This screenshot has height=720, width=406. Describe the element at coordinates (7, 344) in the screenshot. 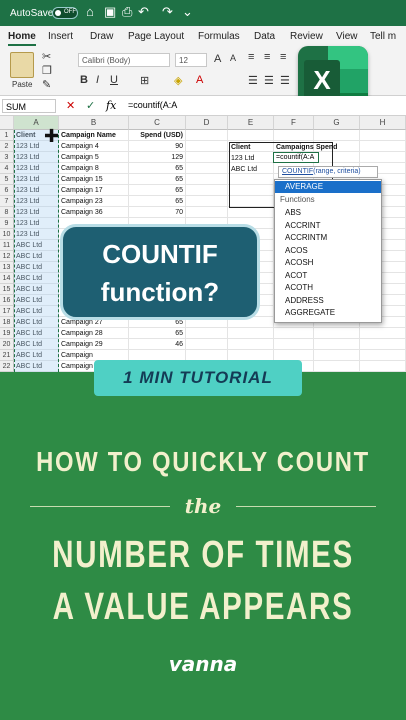

I see `row-header: 20` at that location.